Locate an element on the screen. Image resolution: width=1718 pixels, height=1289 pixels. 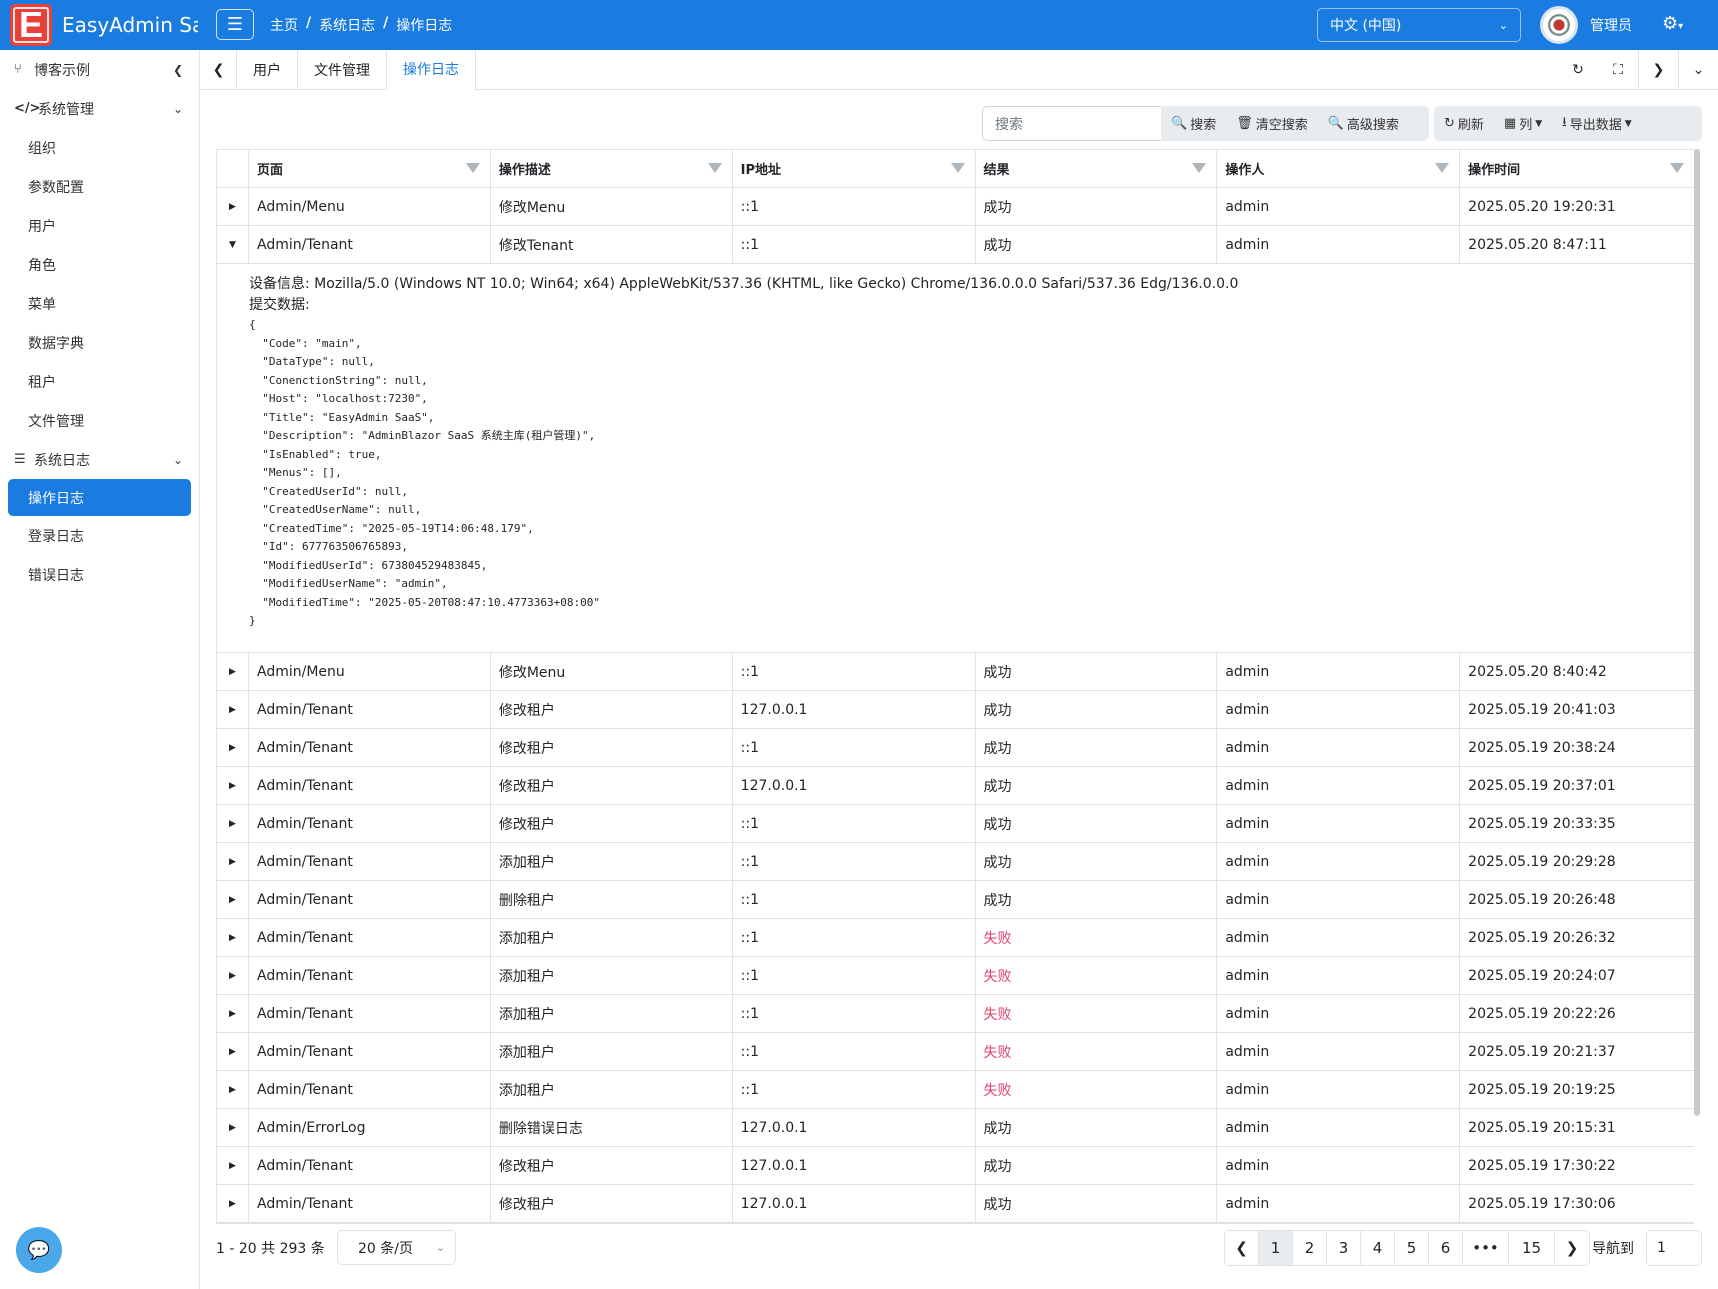
export-button: ⭳ 导出数据 ▼ is located at coordinates (1597, 124).